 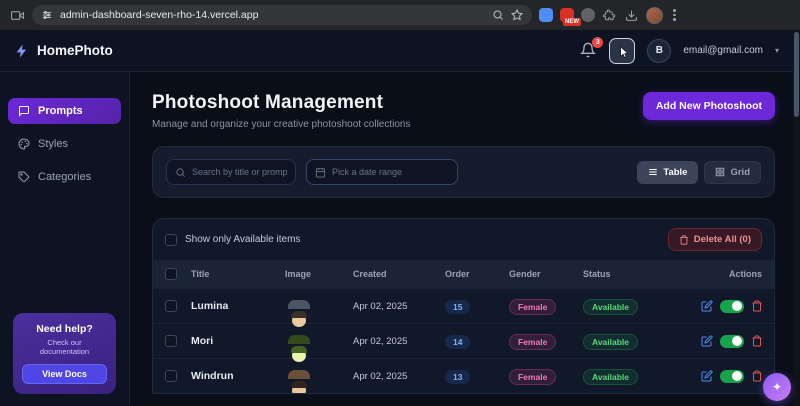 What do you see at coordinates (53, 144) in the screenshot?
I see `sidebar-item-label: Styles` at bounding box center [53, 144].